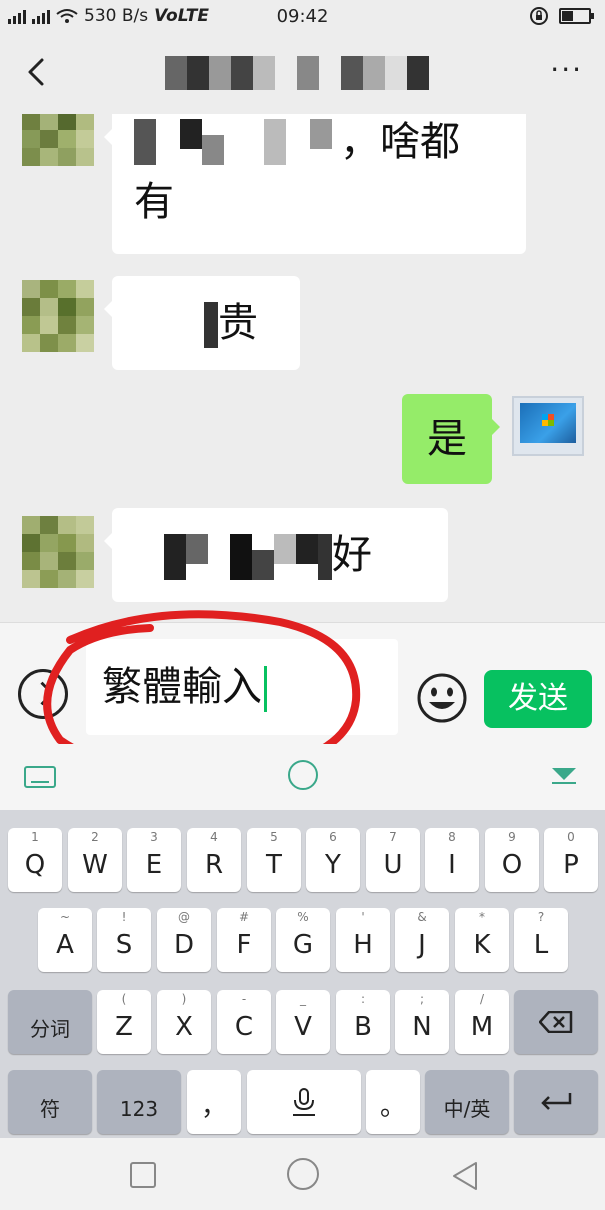  Describe the element at coordinates (482, 940) in the screenshot. I see `key-k: * K` at that location.